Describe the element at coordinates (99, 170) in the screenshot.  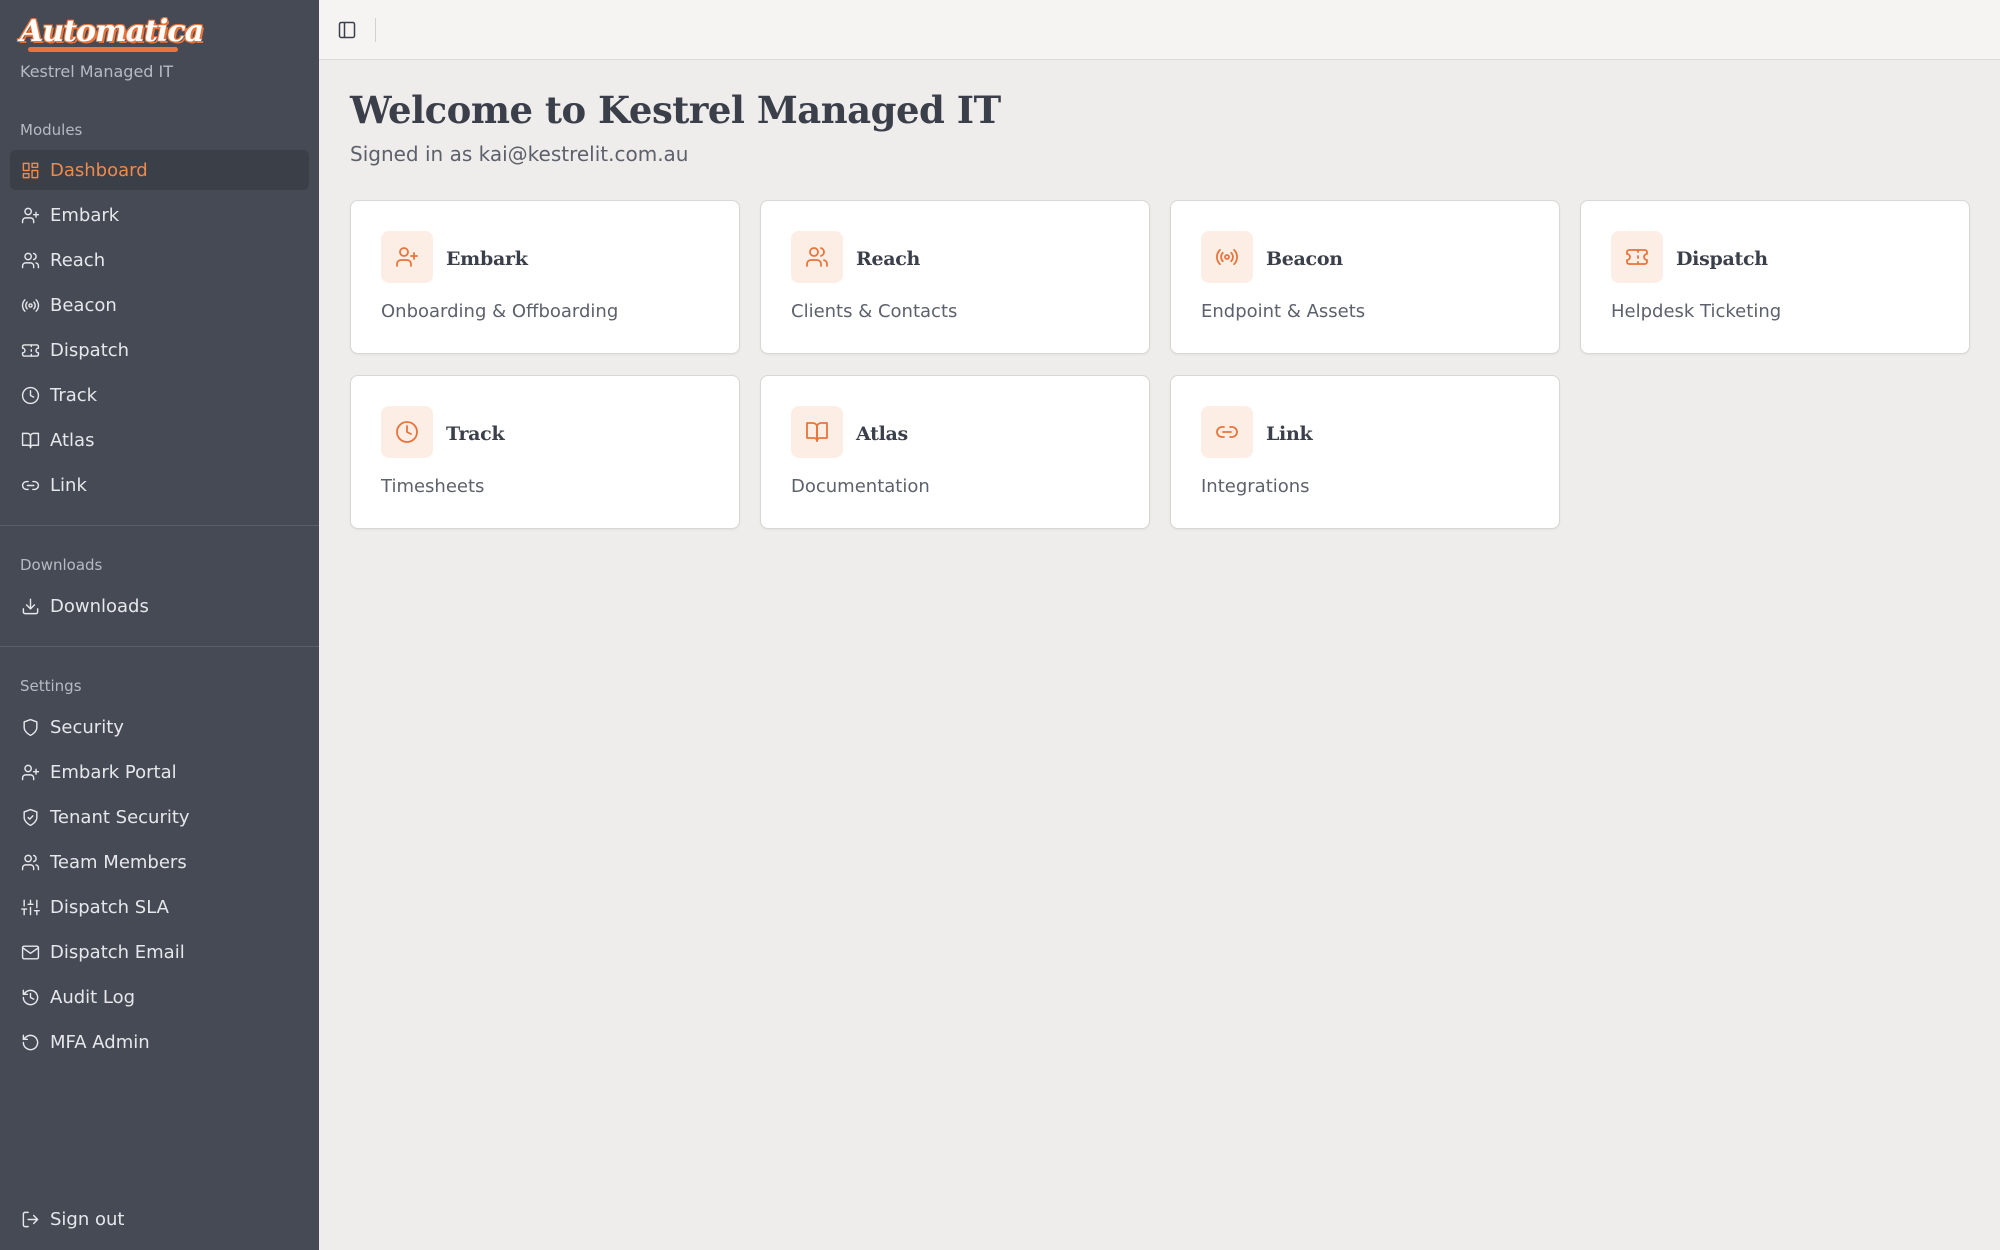
I see `sidebar-item-label: Dashboard` at that location.